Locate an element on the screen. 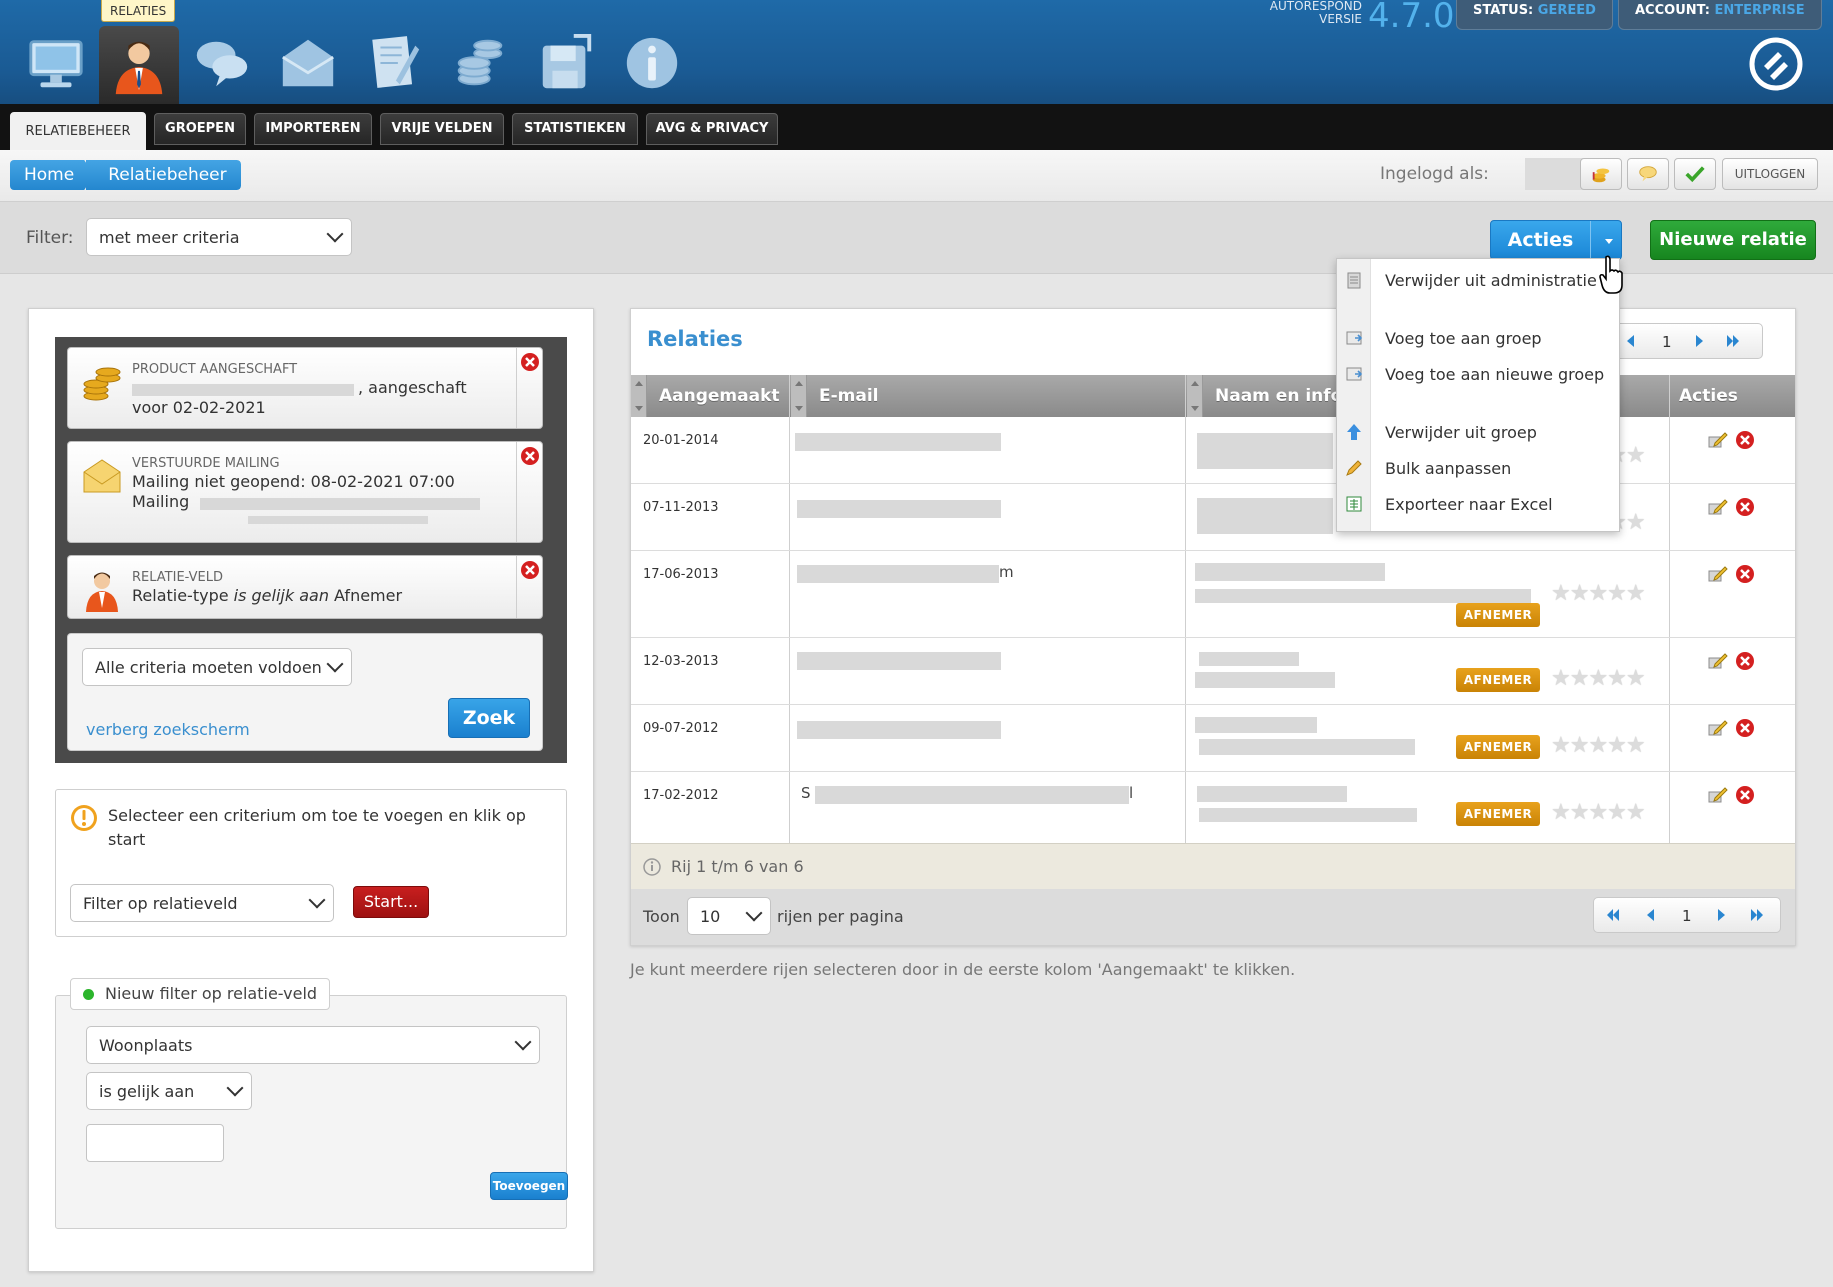 This screenshot has width=1833, height=1287. table-row: 12-03-2013 AFNEMER ★★★★★ is located at coordinates (1213, 671).